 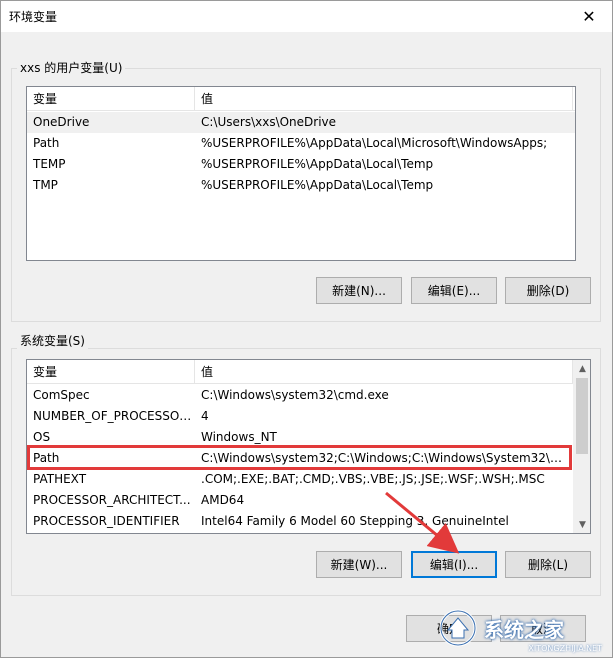 I want to click on list-item: TMP %USERPROFILE%\AppData\Local\Temp, so click(x=301, y=185).